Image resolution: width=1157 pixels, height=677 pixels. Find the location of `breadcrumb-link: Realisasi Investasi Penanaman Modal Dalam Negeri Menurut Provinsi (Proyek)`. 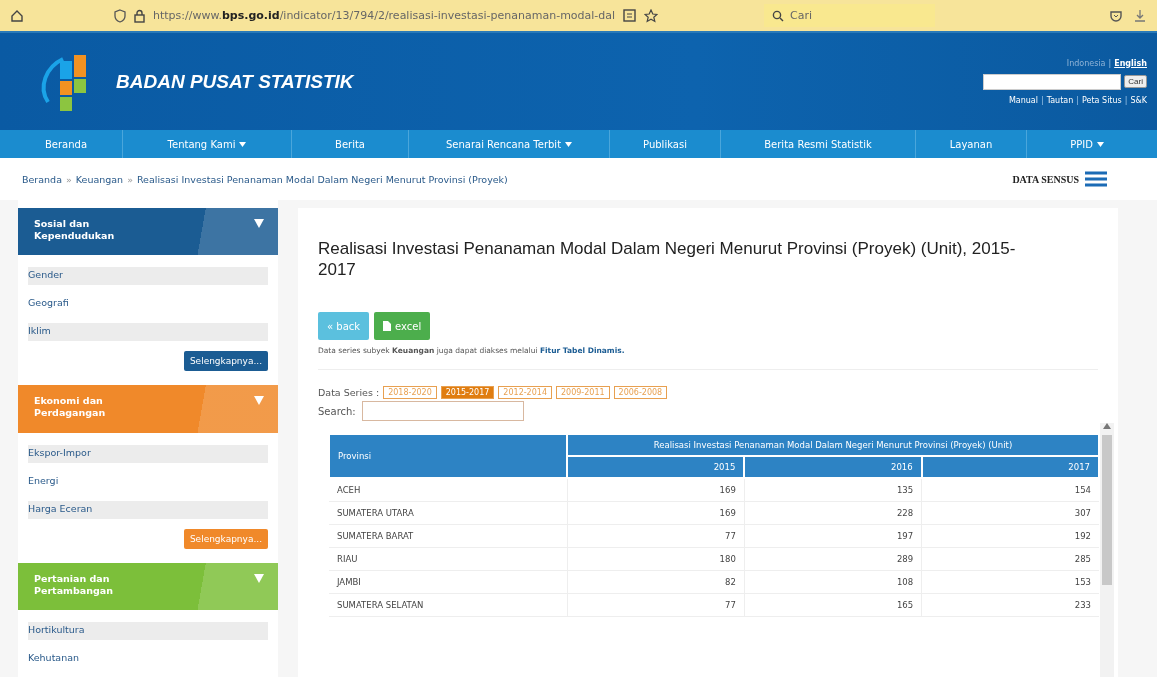

breadcrumb-link: Realisasi Investasi Penanaman Modal Dalam Negeri Menurut Provinsi (Proyek) is located at coordinates (322, 179).